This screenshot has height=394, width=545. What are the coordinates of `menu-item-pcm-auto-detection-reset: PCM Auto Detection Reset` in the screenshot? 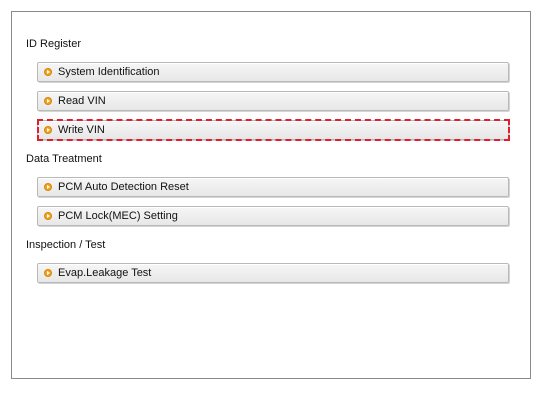 It's located at (273, 187).